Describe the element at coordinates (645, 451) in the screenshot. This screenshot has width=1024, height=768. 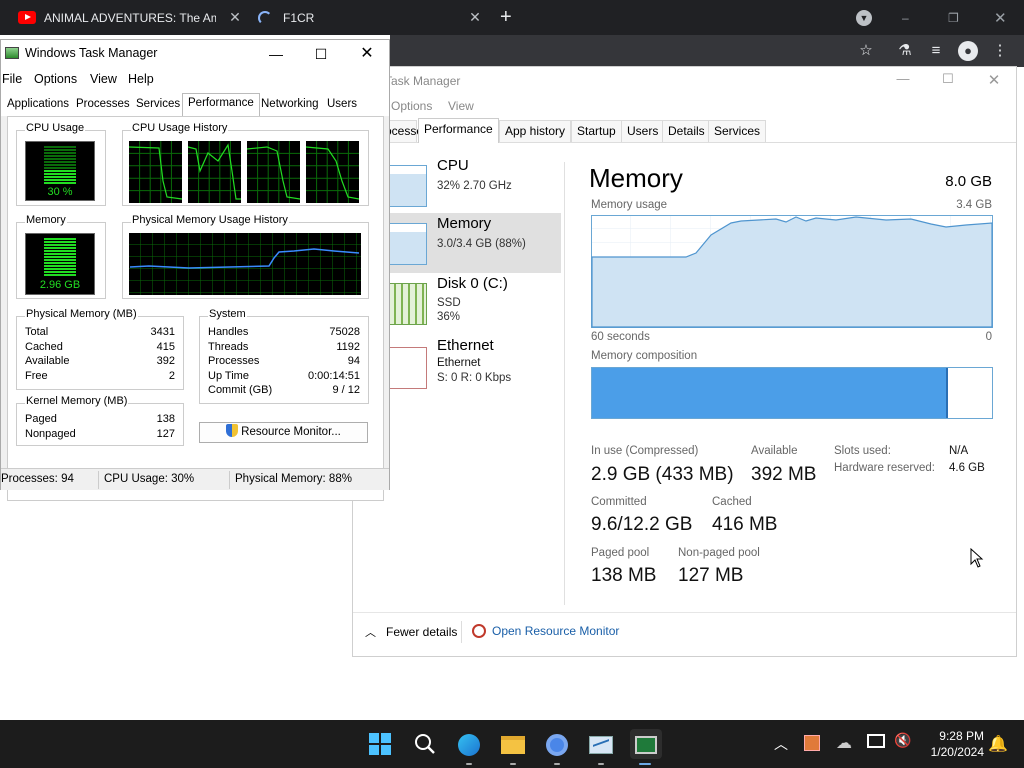
I see `in-use-label: In use (Compressed)` at that location.